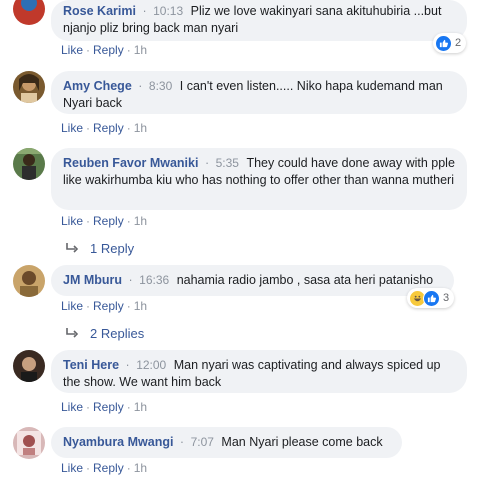 The width and height of the screenshot is (500, 483). What do you see at coordinates (202, 442) in the screenshot?
I see `comment-time: 7:07` at bounding box center [202, 442].